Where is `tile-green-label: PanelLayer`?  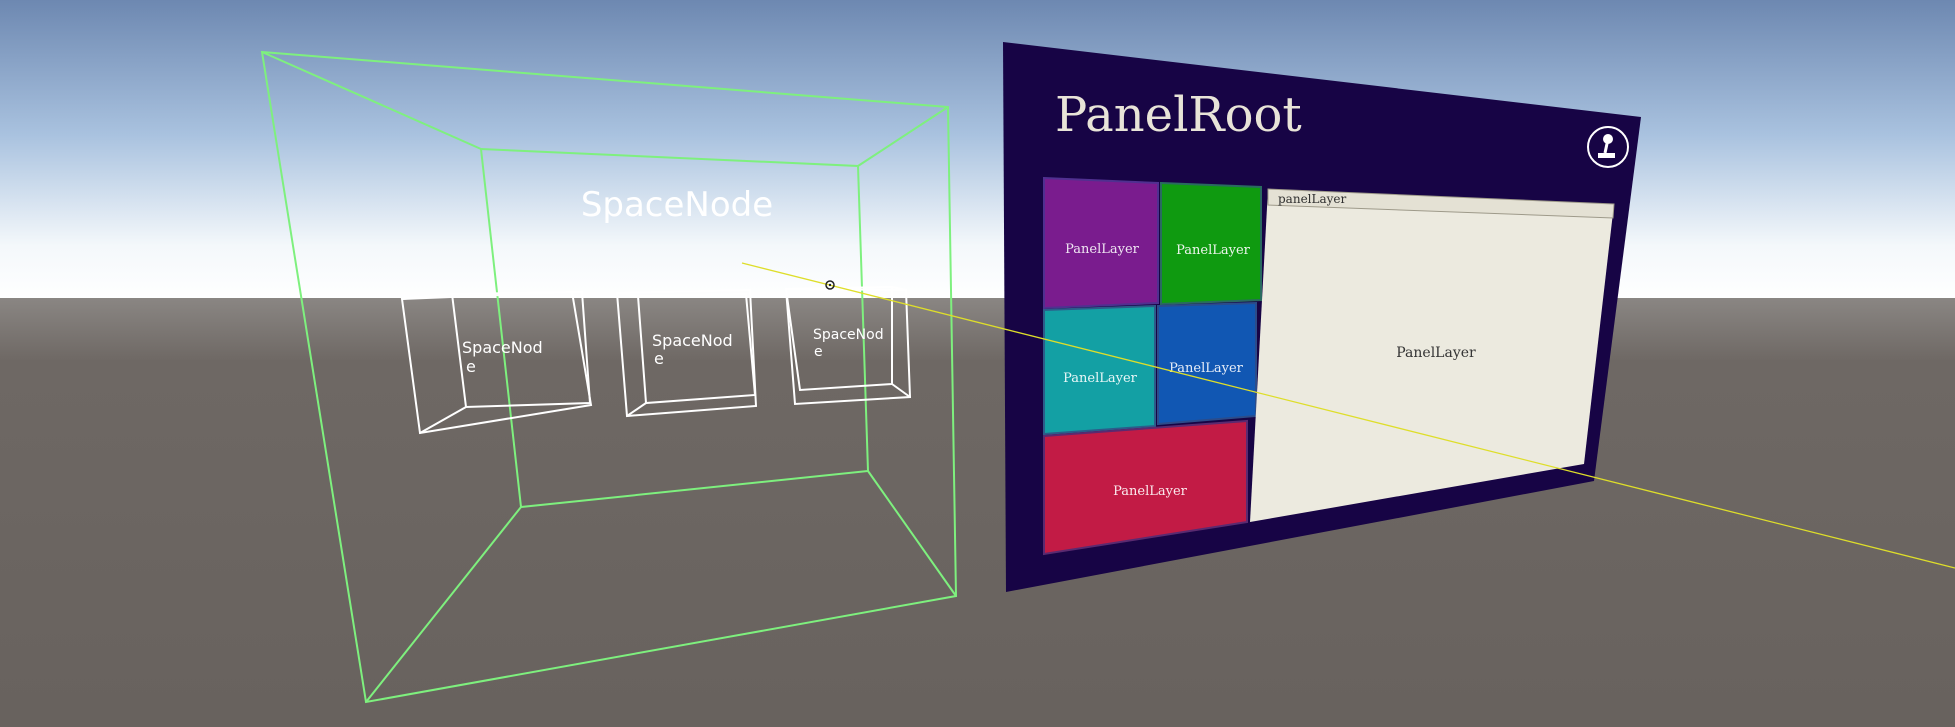
tile-green-label: PanelLayer is located at coordinates (1213, 250).